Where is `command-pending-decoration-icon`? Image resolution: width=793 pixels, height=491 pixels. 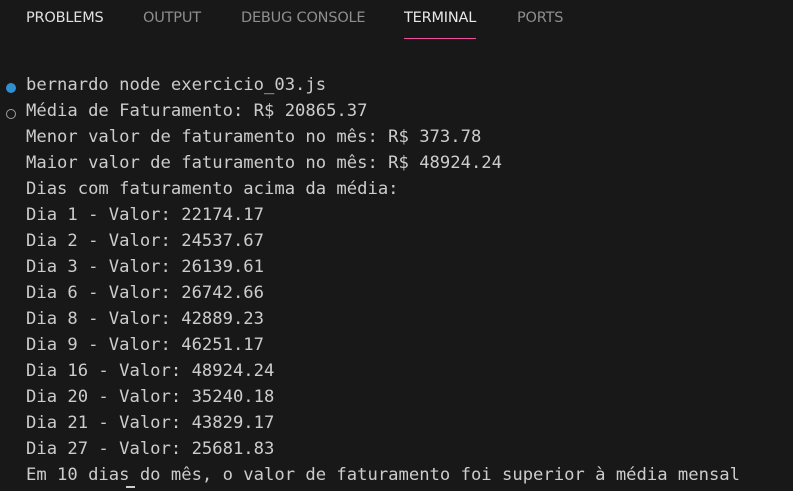
command-pending-decoration-icon is located at coordinates (11, 114).